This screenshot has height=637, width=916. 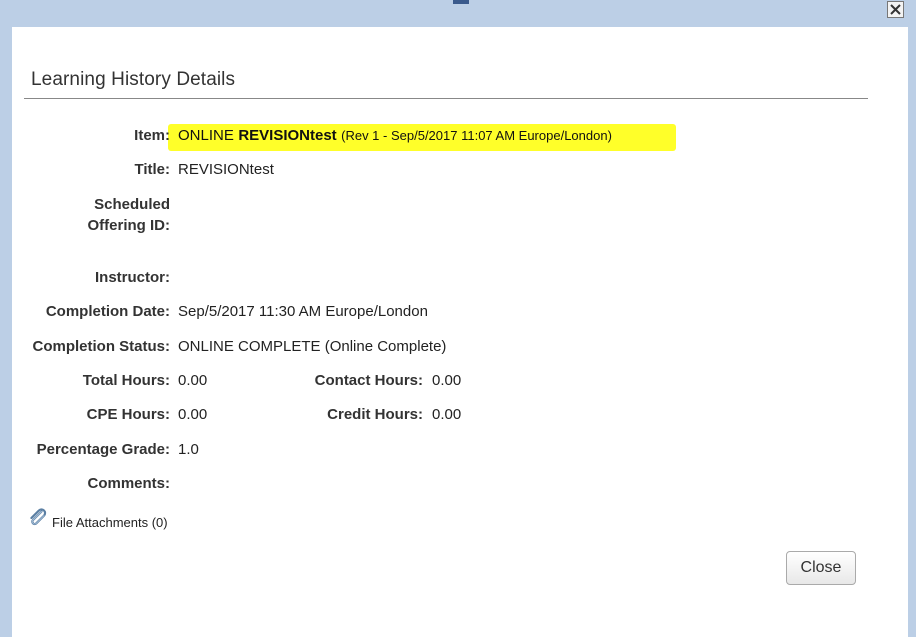 What do you see at coordinates (101, 346) in the screenshot?
I see `completion-status-label: Completion Status:` at bounding box center [101, 346].